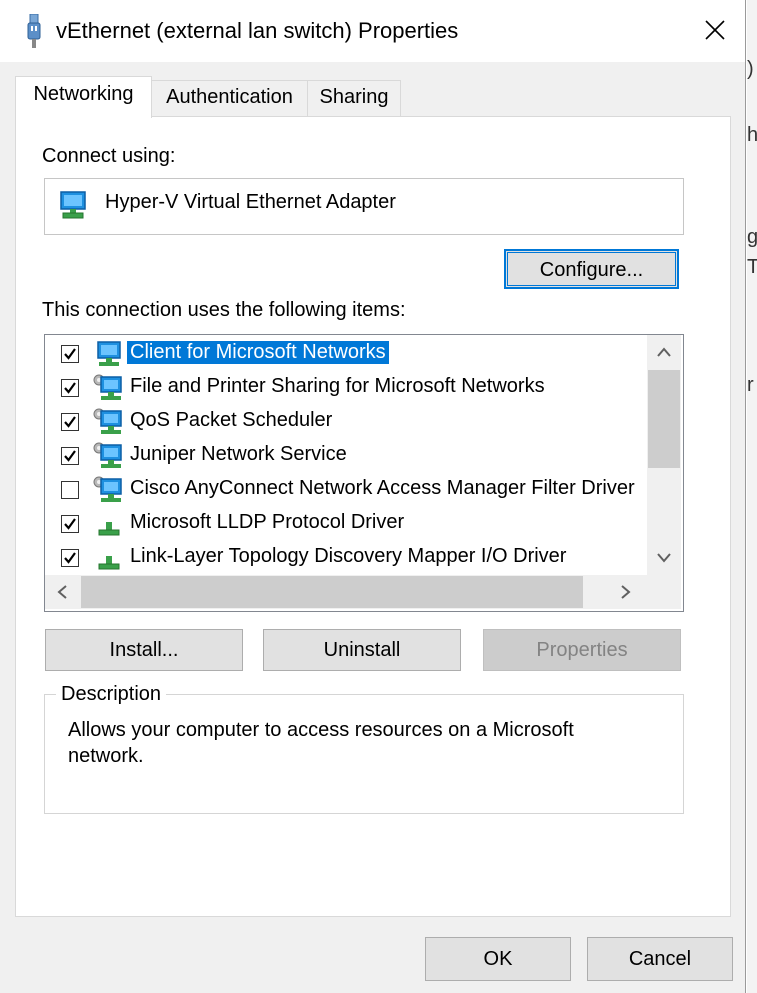 This screenshot has height=993, width=757. What do you see at coordinates (73, 205) in the screenshot?
I see `network-adapter-icon` at bounding box center [73, 205].